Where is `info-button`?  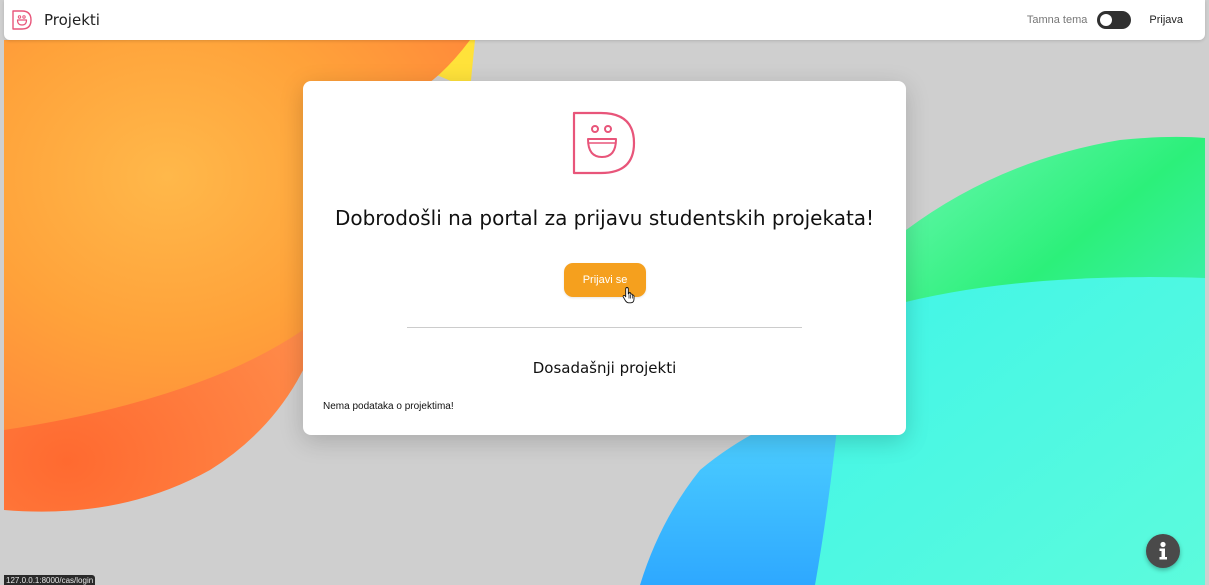 info-button is located at coordinates (1163, 551).